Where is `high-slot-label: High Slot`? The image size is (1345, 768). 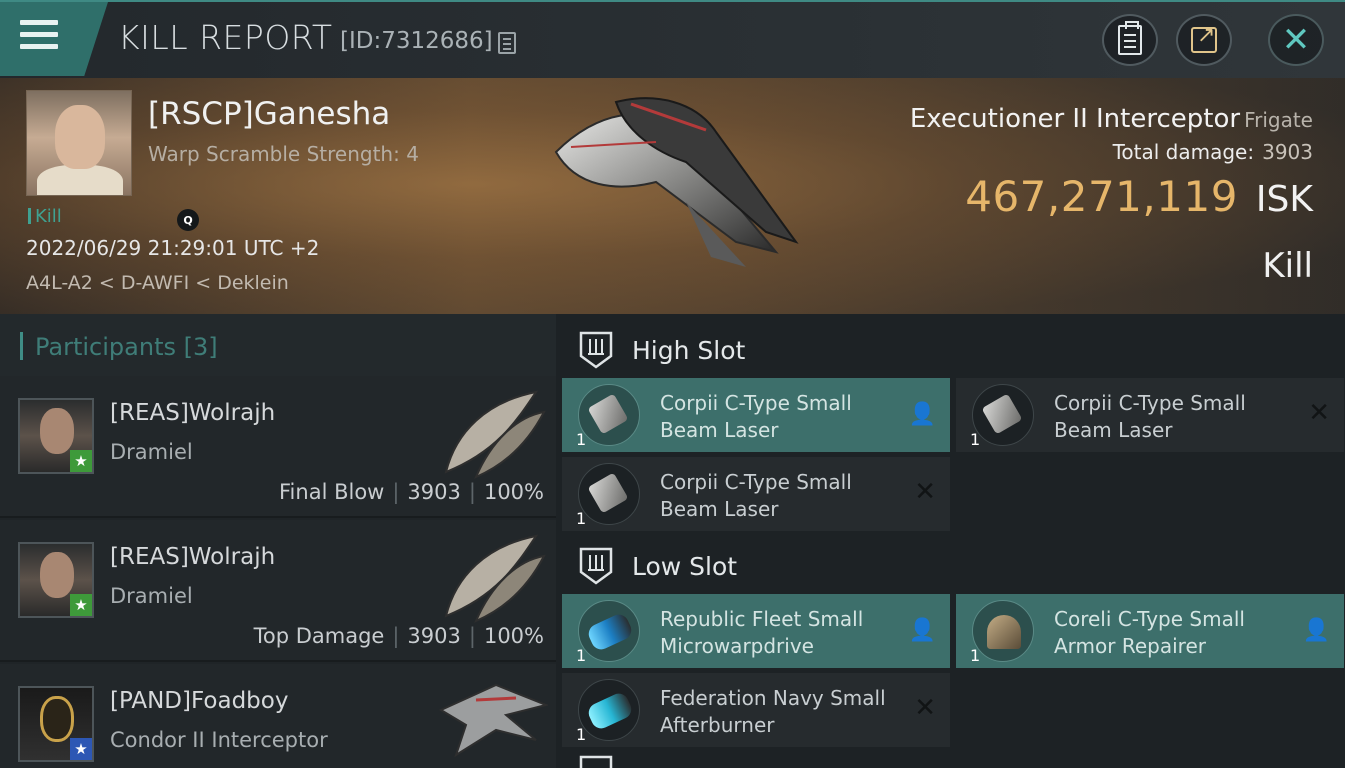
high-slot-label: High Slot is located at coordinates (689, 350).